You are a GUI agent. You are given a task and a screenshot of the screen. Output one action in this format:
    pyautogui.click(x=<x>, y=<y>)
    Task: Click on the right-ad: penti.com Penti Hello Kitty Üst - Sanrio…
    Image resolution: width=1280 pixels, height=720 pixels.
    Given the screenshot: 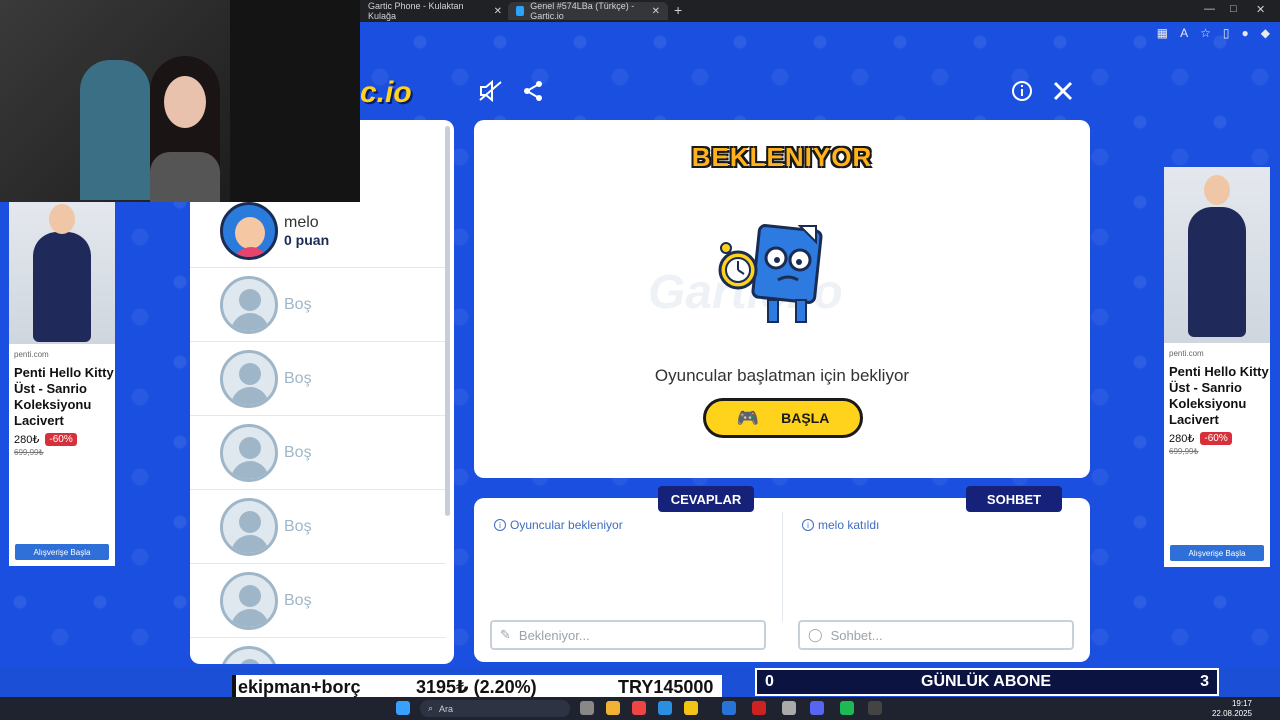 What is the action you would take?
    pyautogui.click(x=1217, y=367)
    